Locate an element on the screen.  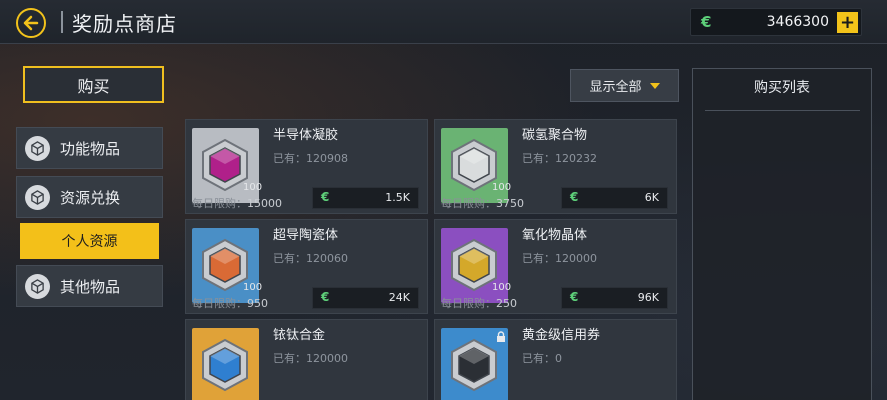
shop-item-card: 黄金级信用券 已有：0 is located at coordinates (555, 359).